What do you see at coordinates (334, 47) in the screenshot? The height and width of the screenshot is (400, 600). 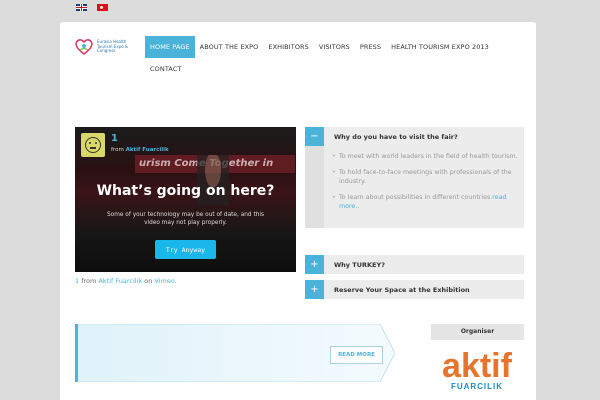 I see `nav-item-visitors: VISITORS` at bounding box center [334, 47].